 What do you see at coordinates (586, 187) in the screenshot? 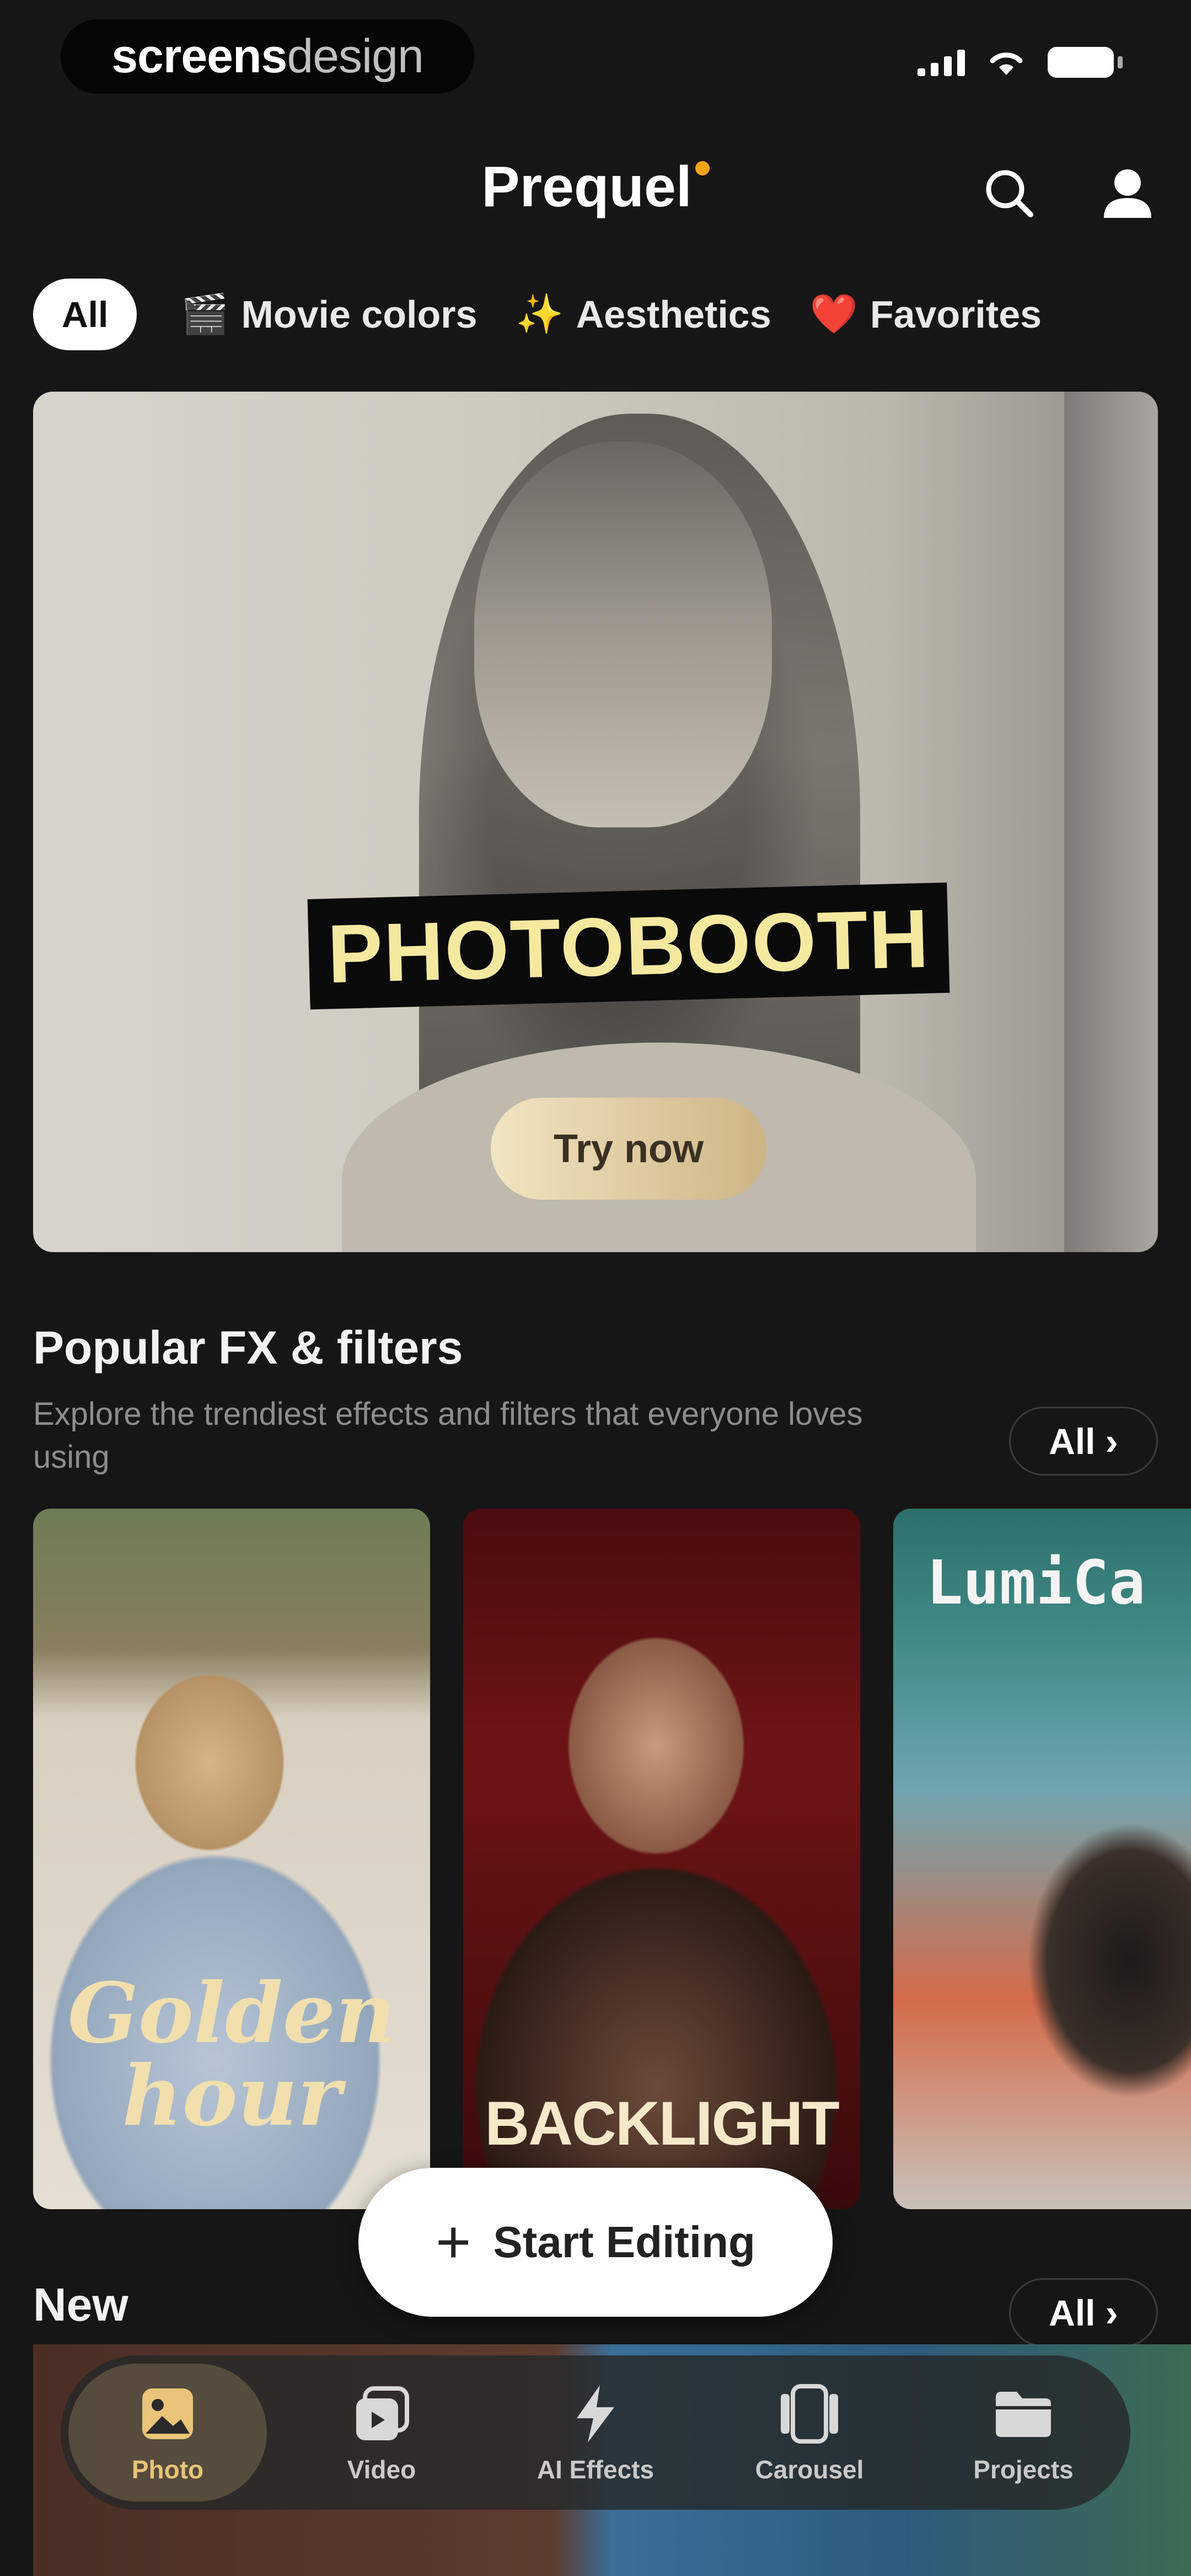
I see `app-title-text: Prequel` at bounding box center [586, 187].